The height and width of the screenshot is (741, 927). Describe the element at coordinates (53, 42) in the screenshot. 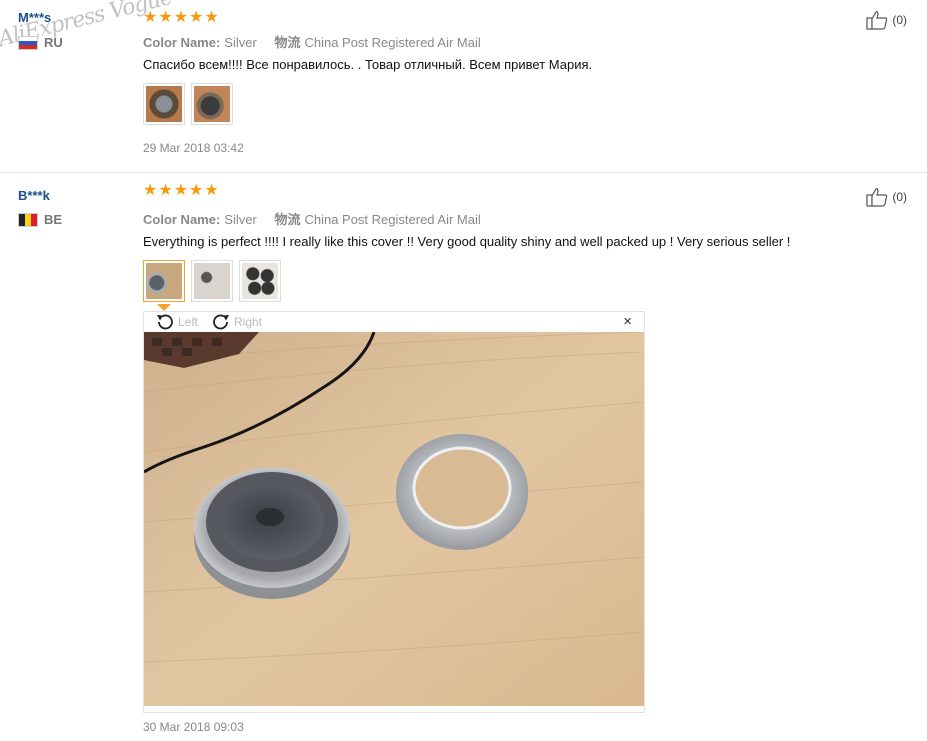

I see `country-code: RU` at that location.